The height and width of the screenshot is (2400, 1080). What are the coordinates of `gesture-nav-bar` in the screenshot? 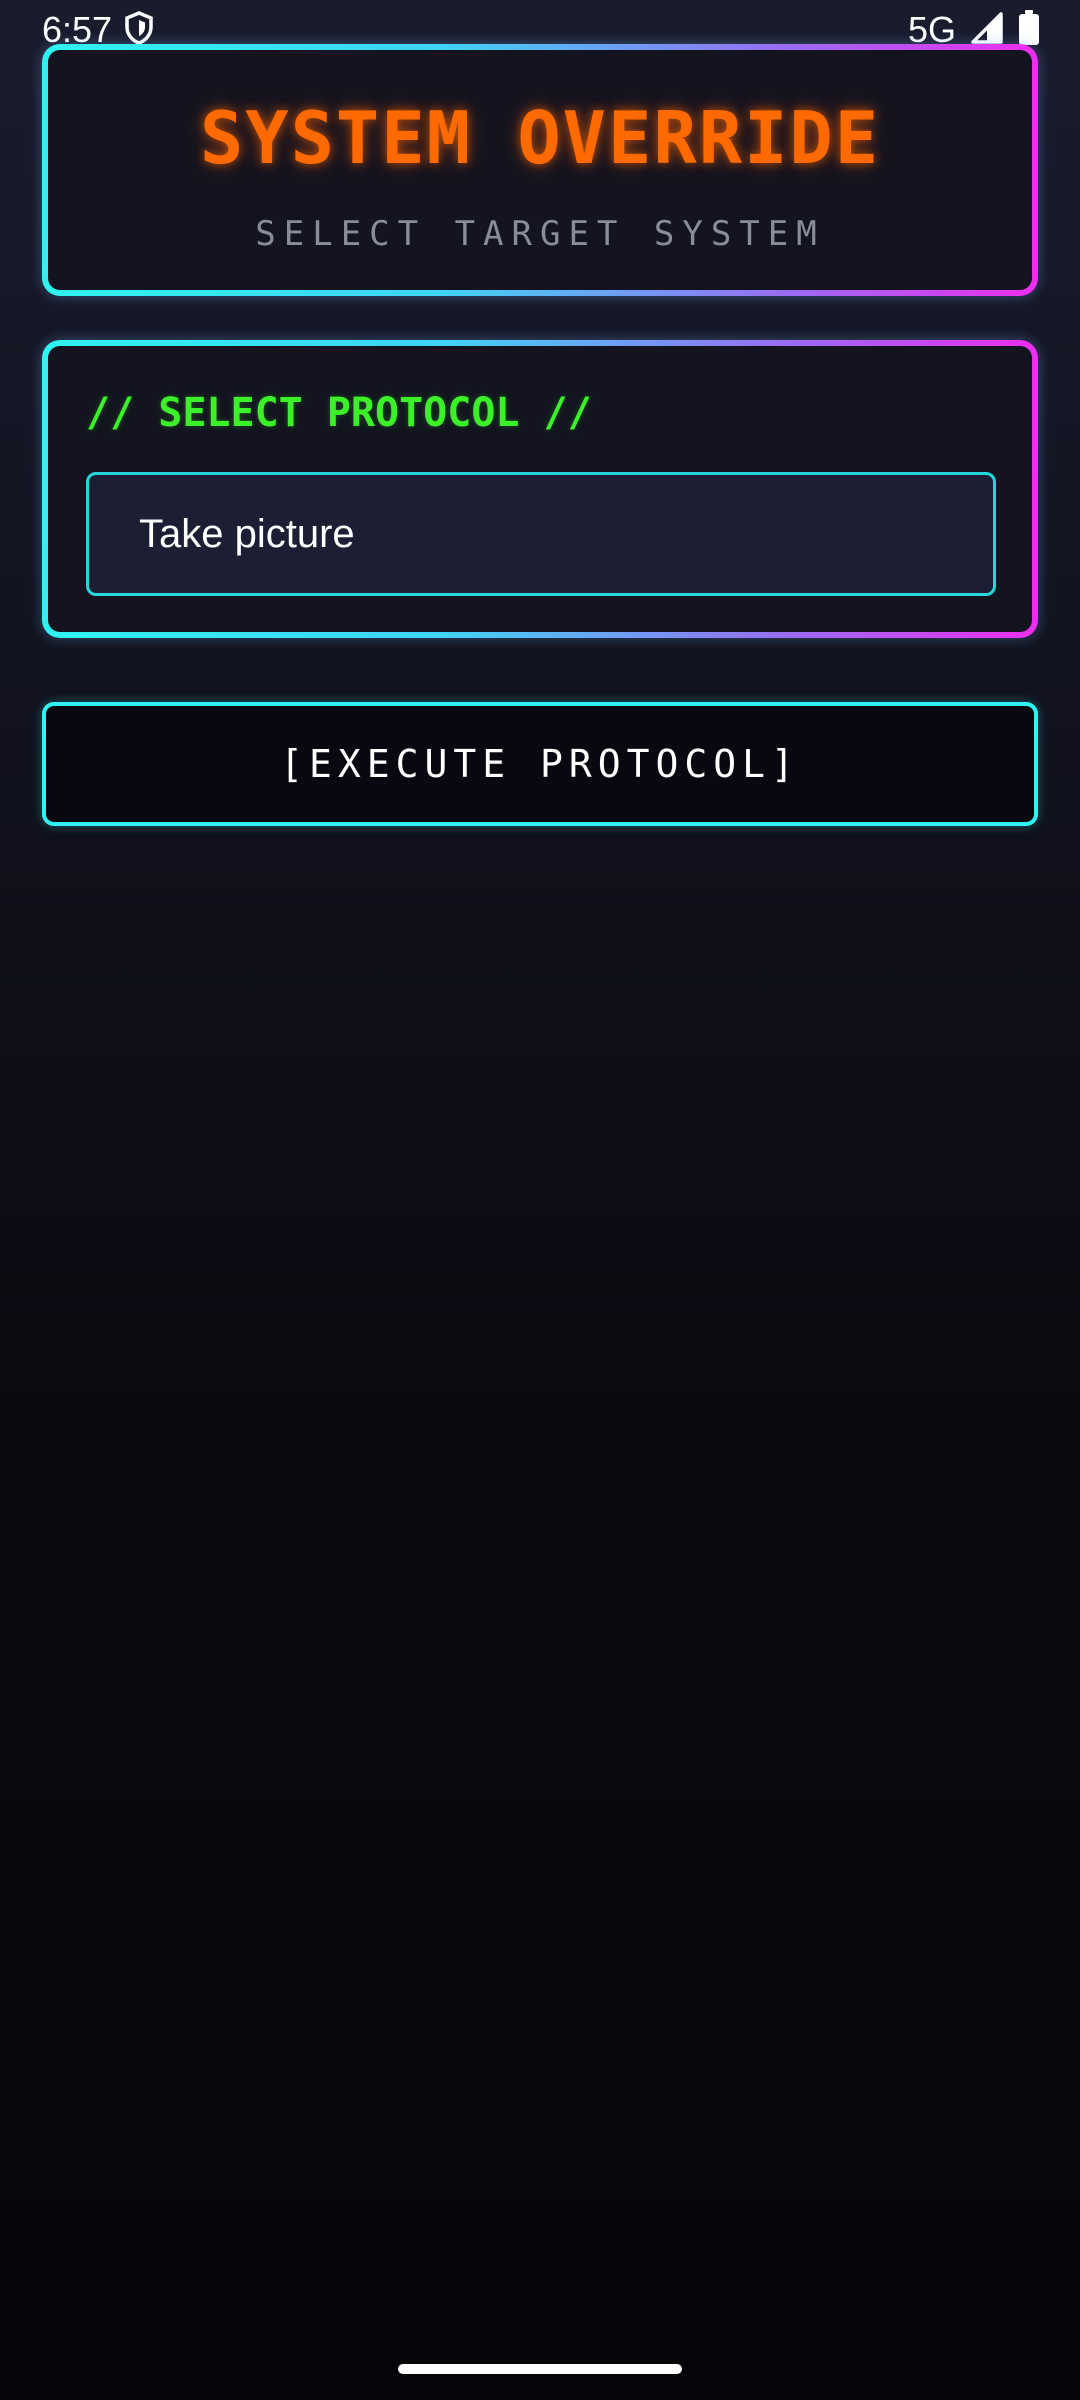 It's located at (540, 2369).